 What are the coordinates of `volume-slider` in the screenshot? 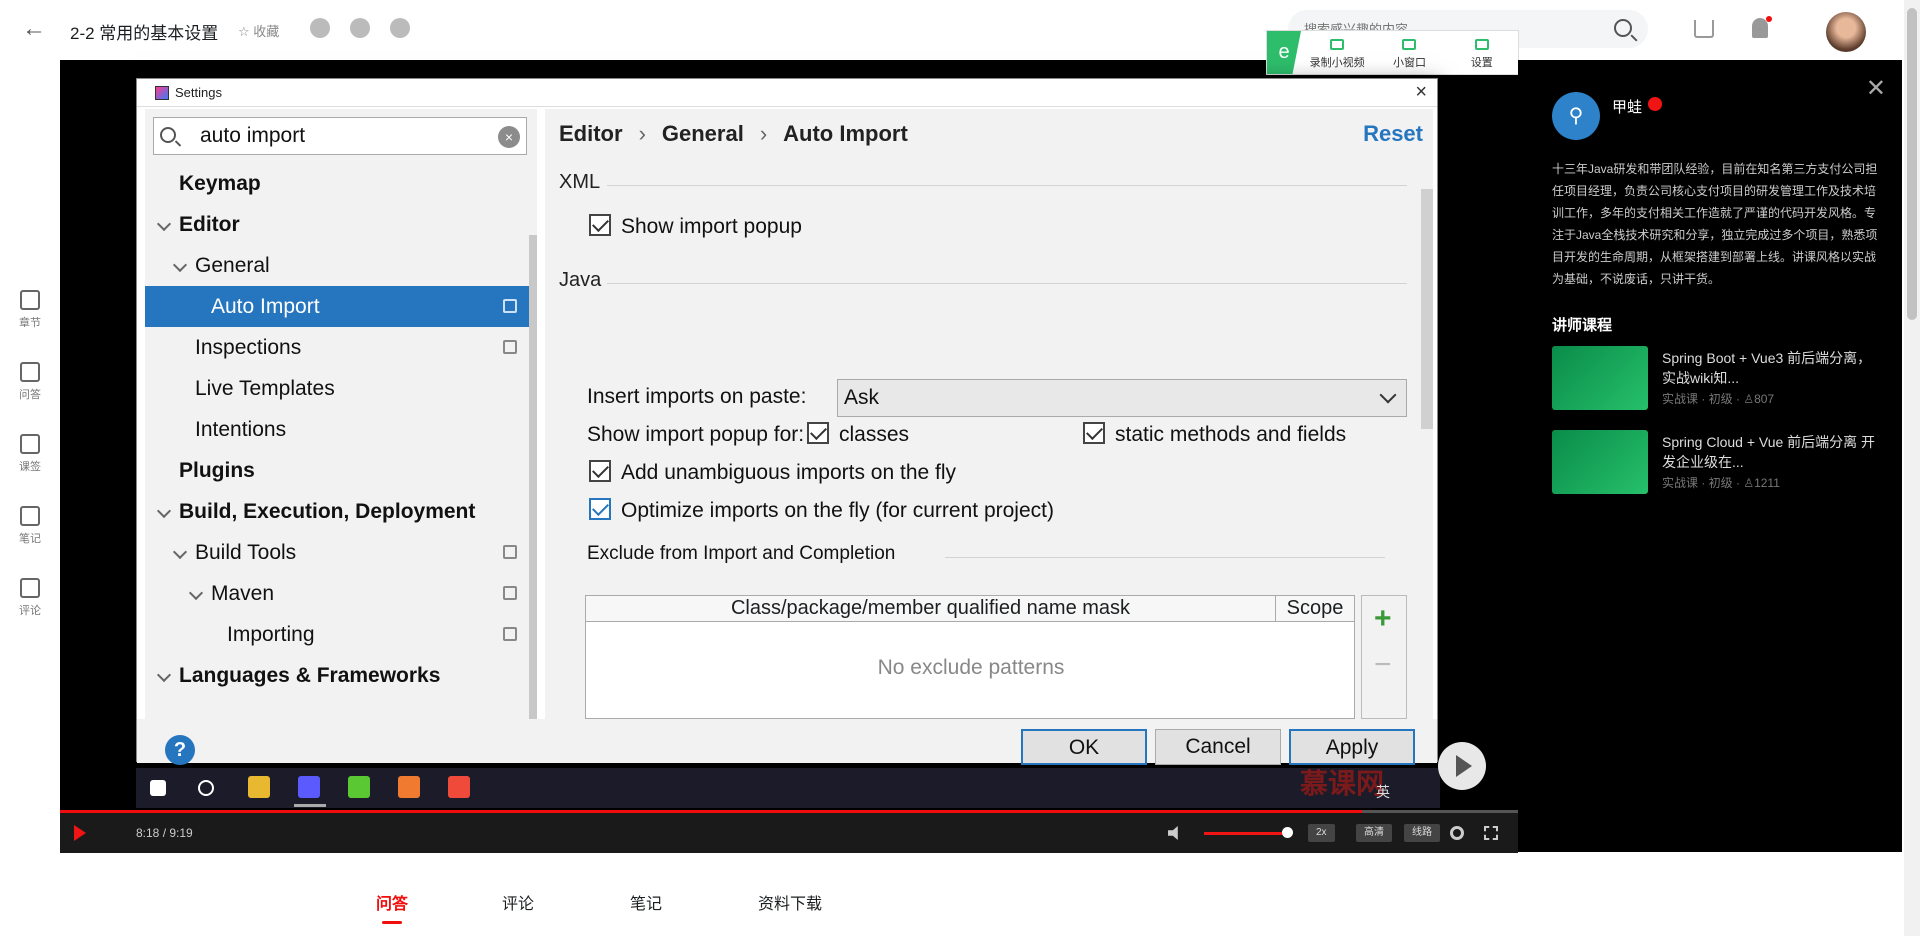 It's located at (1245, 833).